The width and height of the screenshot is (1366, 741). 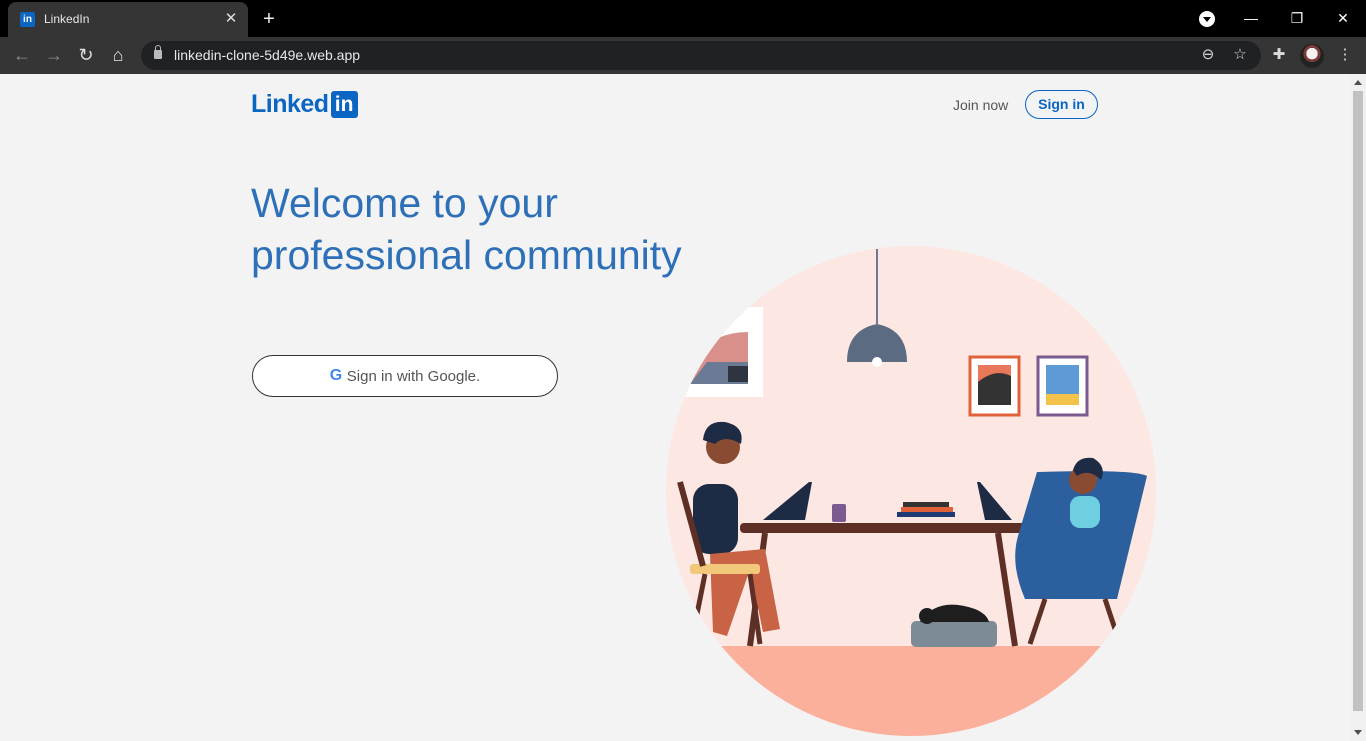 What do you see at coordinates (118, 55) in the screenshot?
I see `home-icon: ⌂` at bounding box center [118, 55].